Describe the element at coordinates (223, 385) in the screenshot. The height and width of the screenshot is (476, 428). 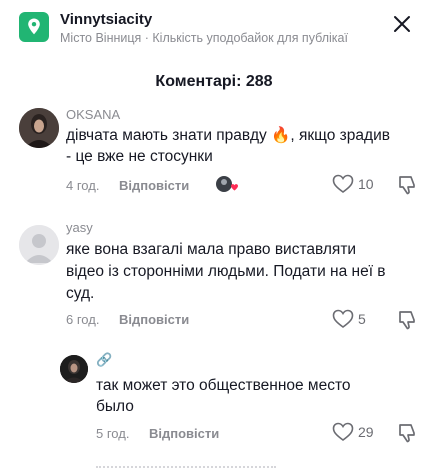
I see `comment-text: так может это общественное место` at that location.